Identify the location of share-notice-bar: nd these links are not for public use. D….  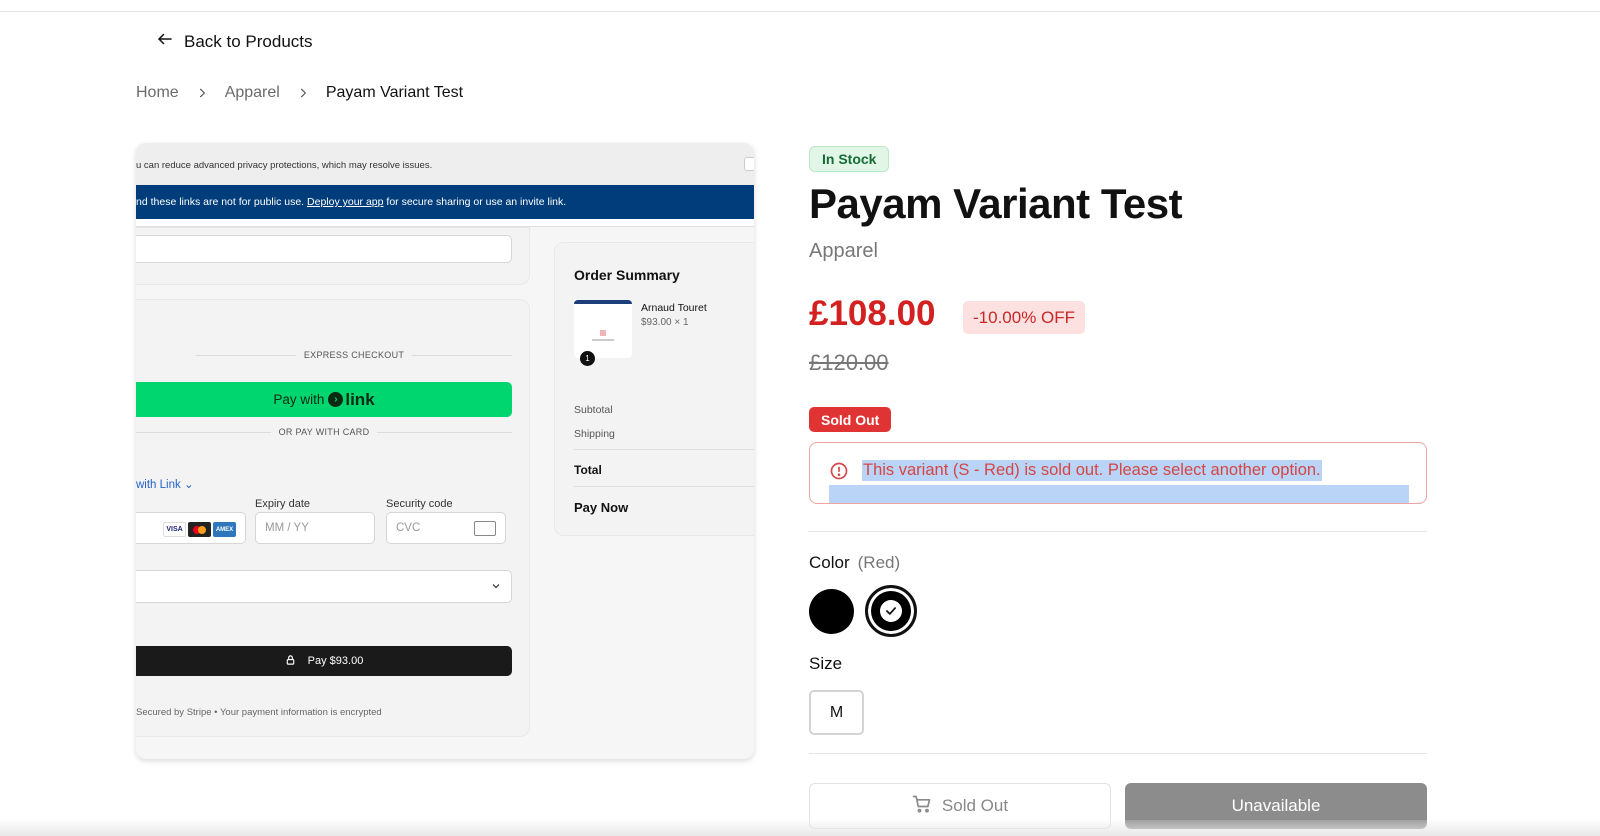
(445, 202).